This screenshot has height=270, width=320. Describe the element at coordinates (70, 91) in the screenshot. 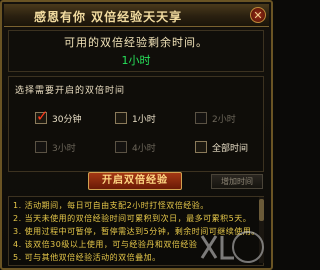

I see `time-selection-label: 选择需要开启的双倍时间` at that location.